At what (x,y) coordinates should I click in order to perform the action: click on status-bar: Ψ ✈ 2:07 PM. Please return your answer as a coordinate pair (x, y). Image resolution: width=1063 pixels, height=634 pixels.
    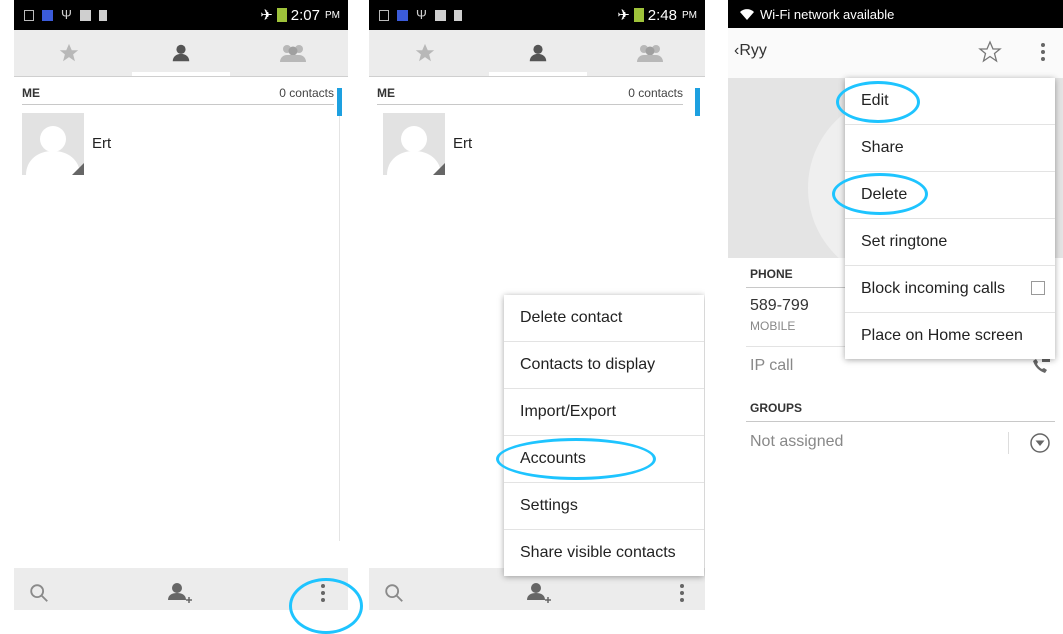
    Looking at the image, I should click on (181, 15).